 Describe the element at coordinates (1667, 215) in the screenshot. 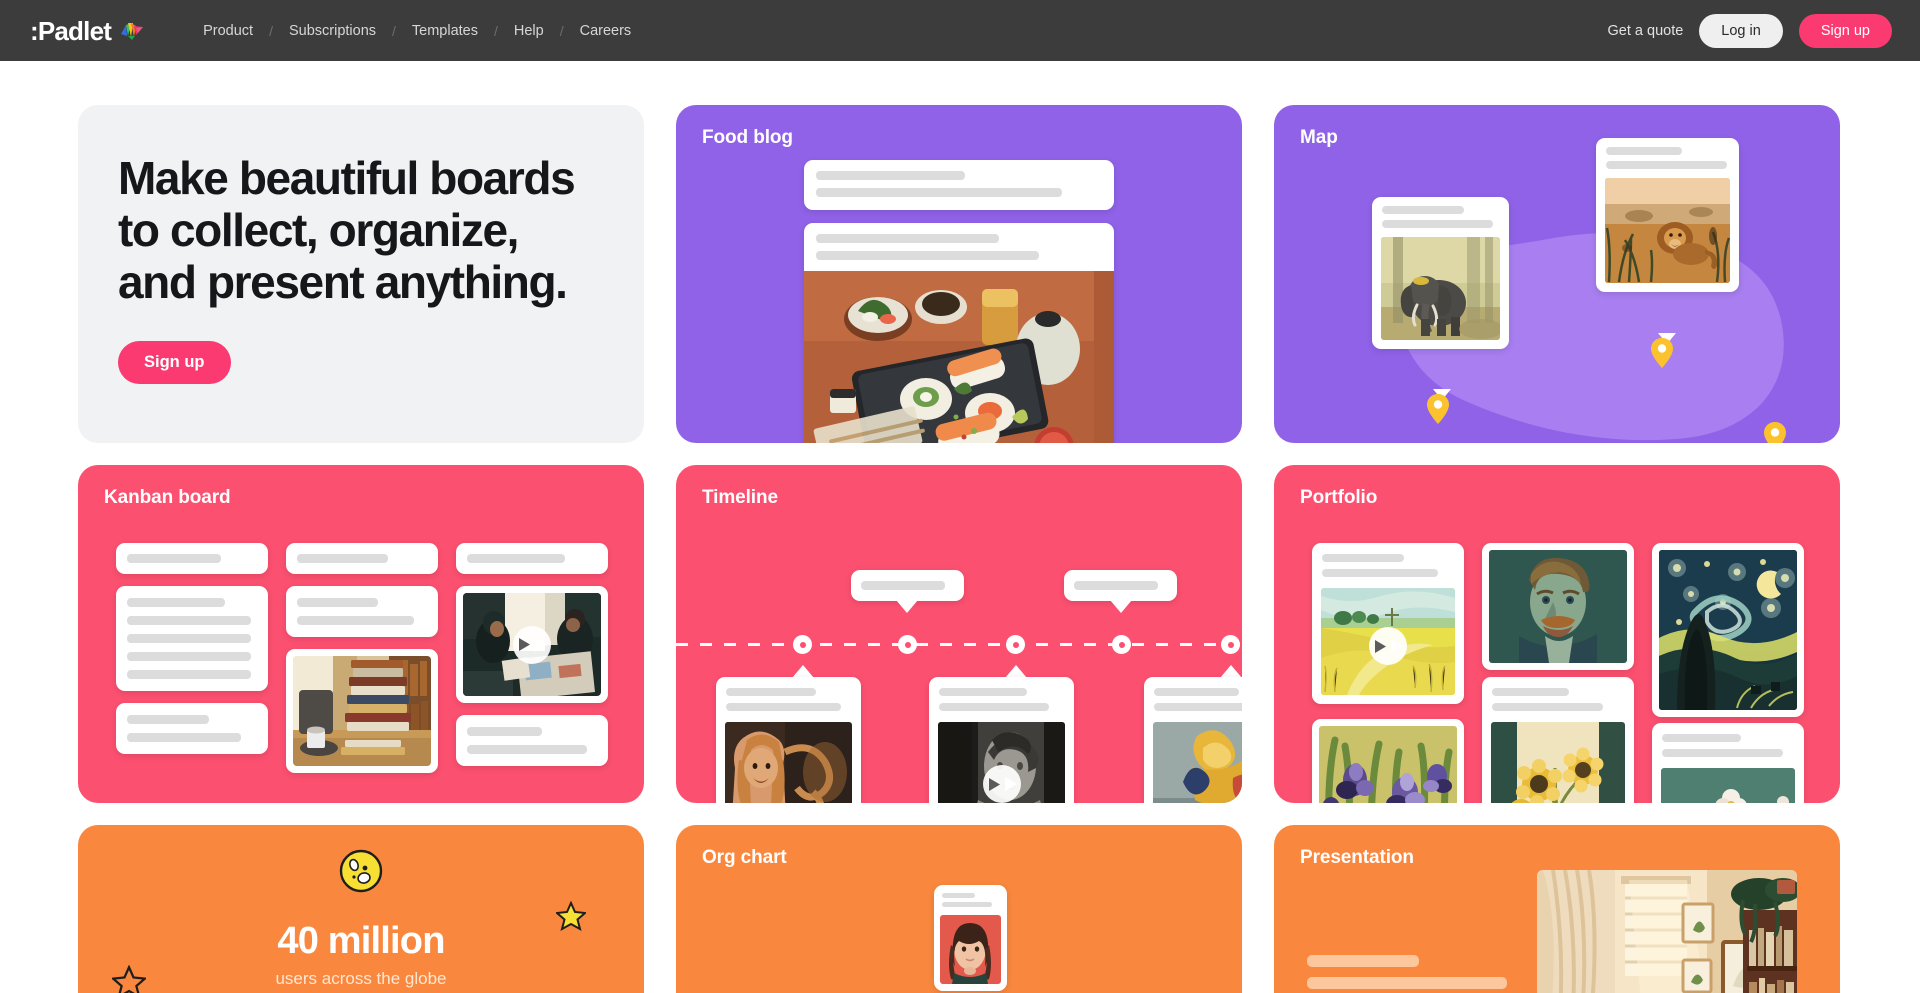

I see `map-post-lion` at that location.